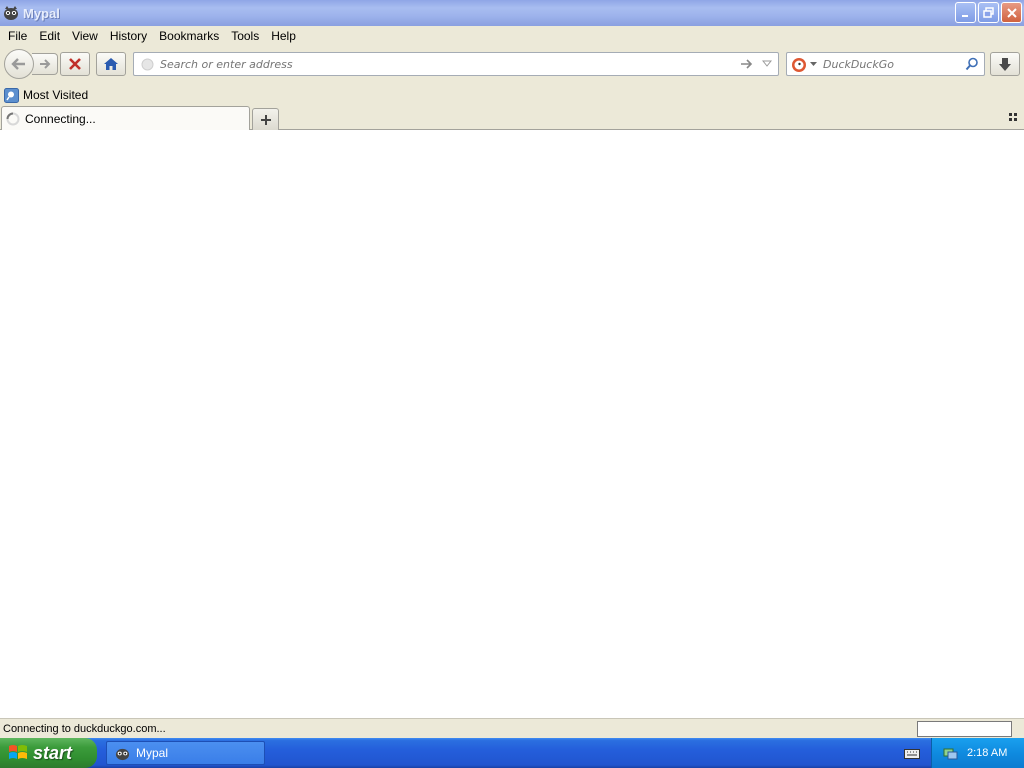 This screenshot has height=768, width=1024. What do you see at coordinates (189, 36) in the screenshot?
I see `menu-bookmarks: Bookmarks` at bounding box center [189, 36].